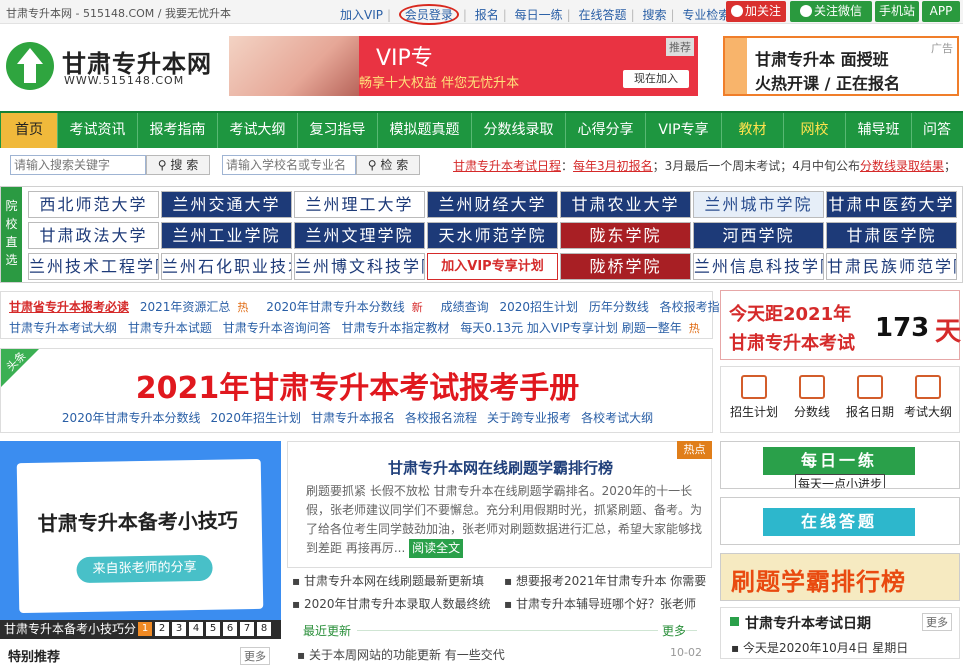  What do you see at coordinates (870, 397) in the screenshot?
I see `tool-registration-date: 报名日期` at bounding box center [870, 397].